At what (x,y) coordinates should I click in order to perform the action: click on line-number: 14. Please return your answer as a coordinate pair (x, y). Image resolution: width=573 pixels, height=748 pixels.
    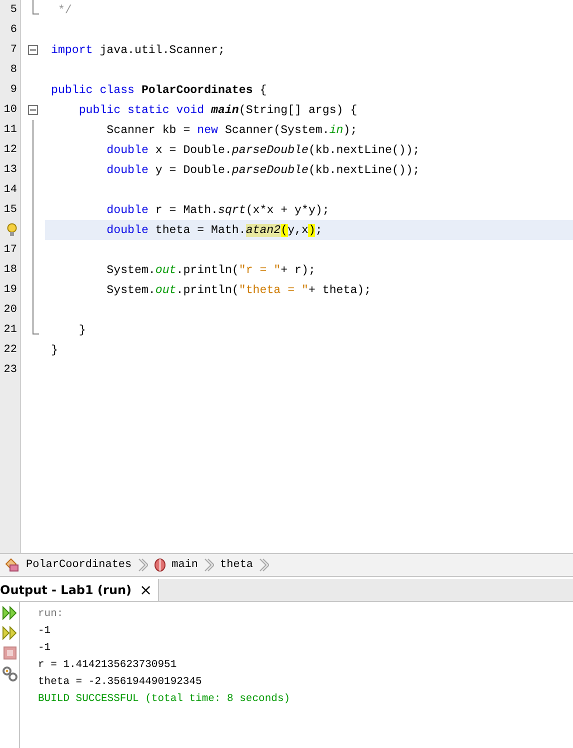
    Looking at the image, I should click on (10, 190).